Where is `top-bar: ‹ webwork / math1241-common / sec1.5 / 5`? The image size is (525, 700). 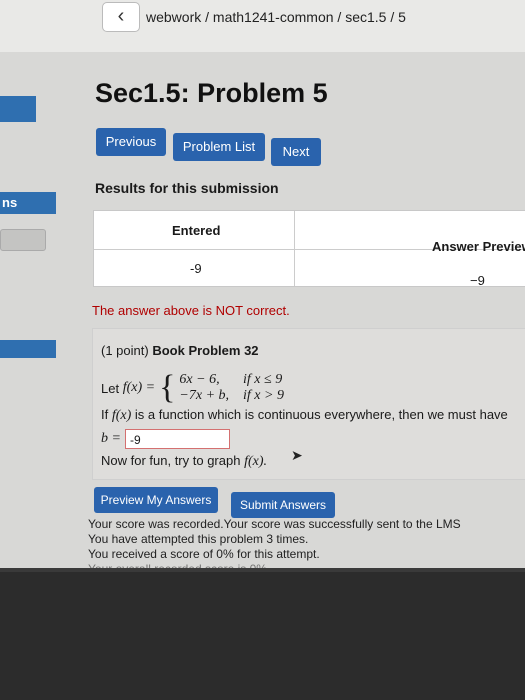 top-bar: ‹ webwork / math1241-common / sec1.5 / 5 is located at coordinates (262, 26).